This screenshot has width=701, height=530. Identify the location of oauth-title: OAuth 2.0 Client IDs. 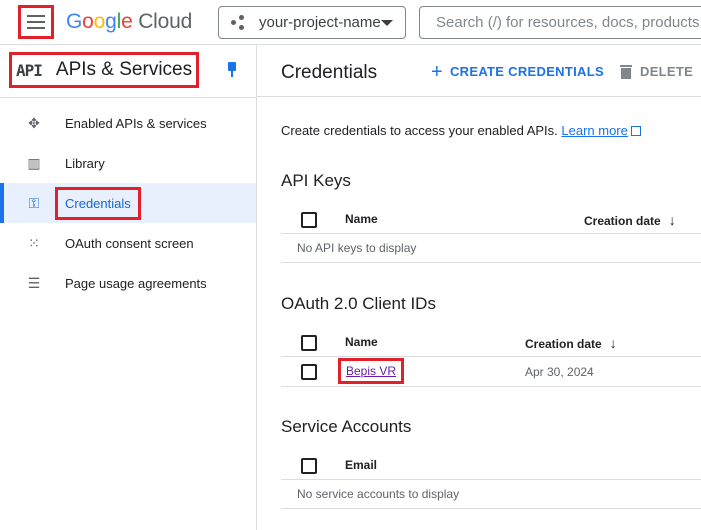
(358, 303).